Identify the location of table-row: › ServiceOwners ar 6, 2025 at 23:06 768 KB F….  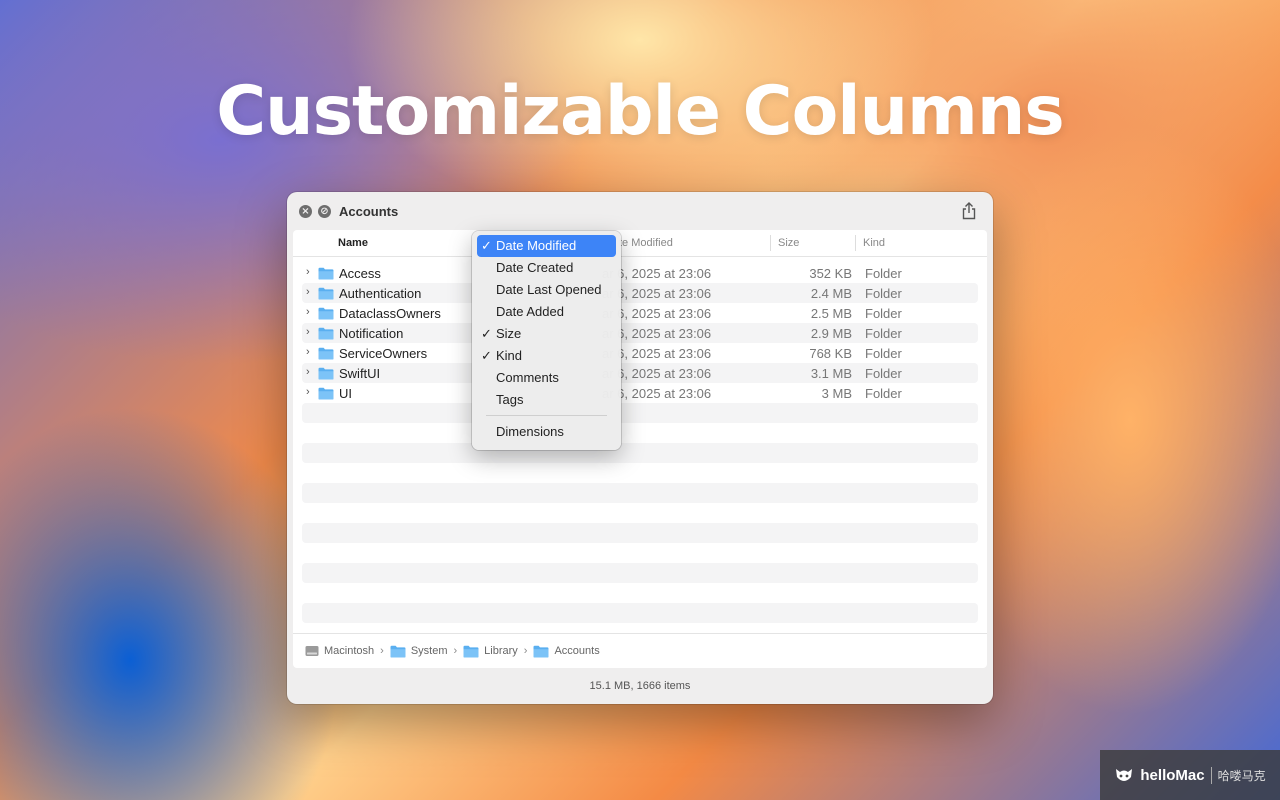
(640, 353).